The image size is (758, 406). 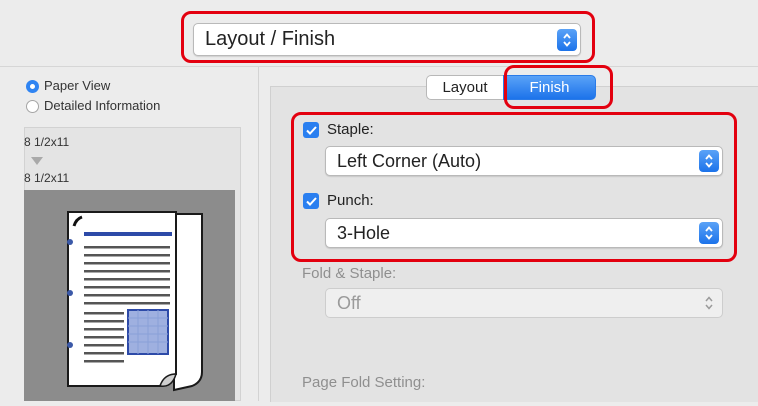 I want to click on punch-checkbox, so click(x=311, y=201).